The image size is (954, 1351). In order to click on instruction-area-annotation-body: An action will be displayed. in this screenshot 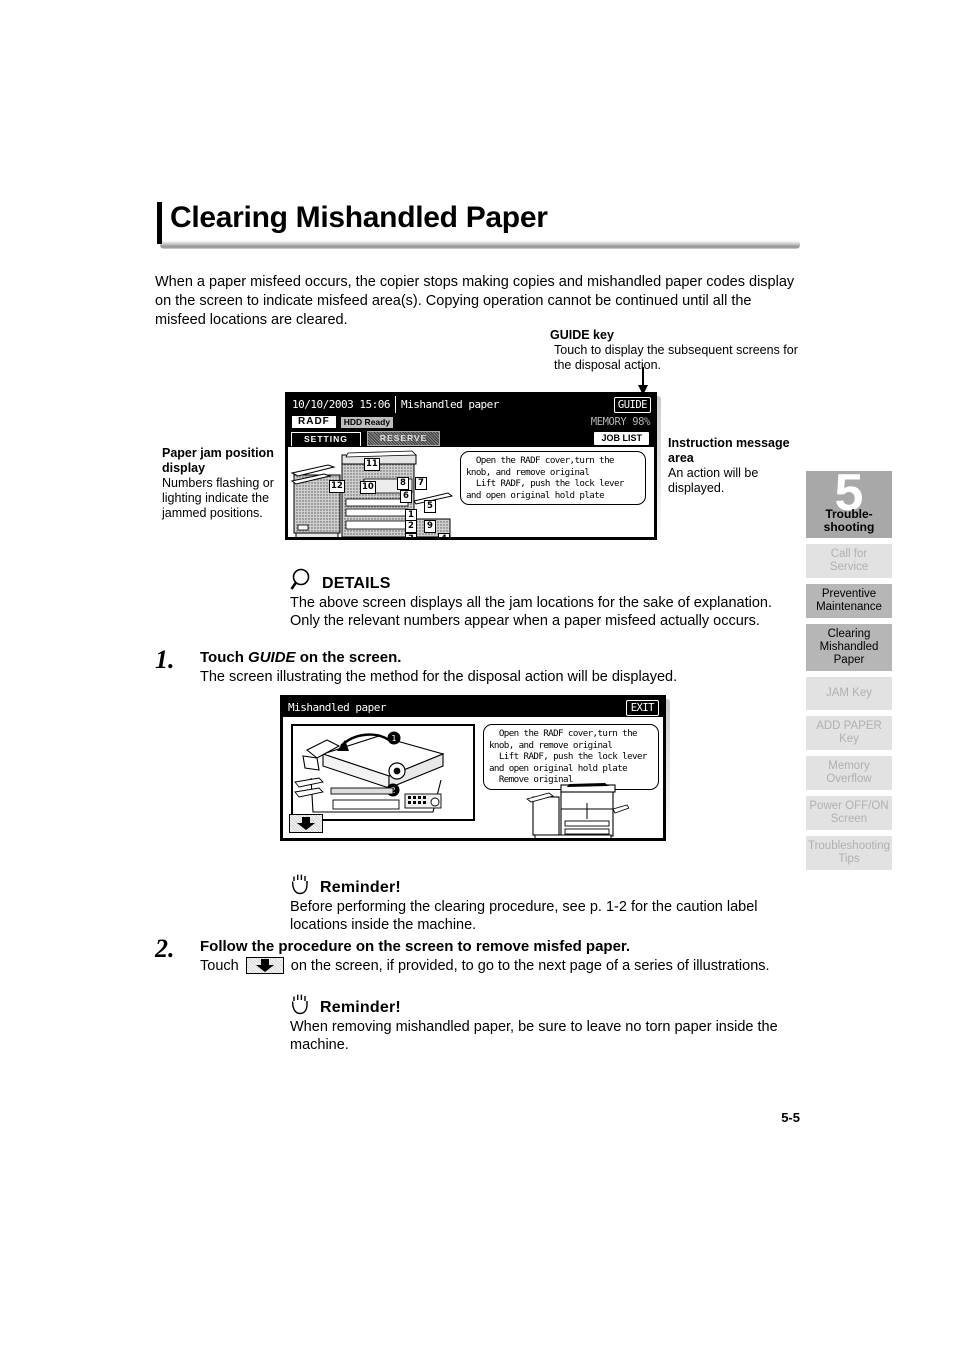, I will do `click(713, 480)`.